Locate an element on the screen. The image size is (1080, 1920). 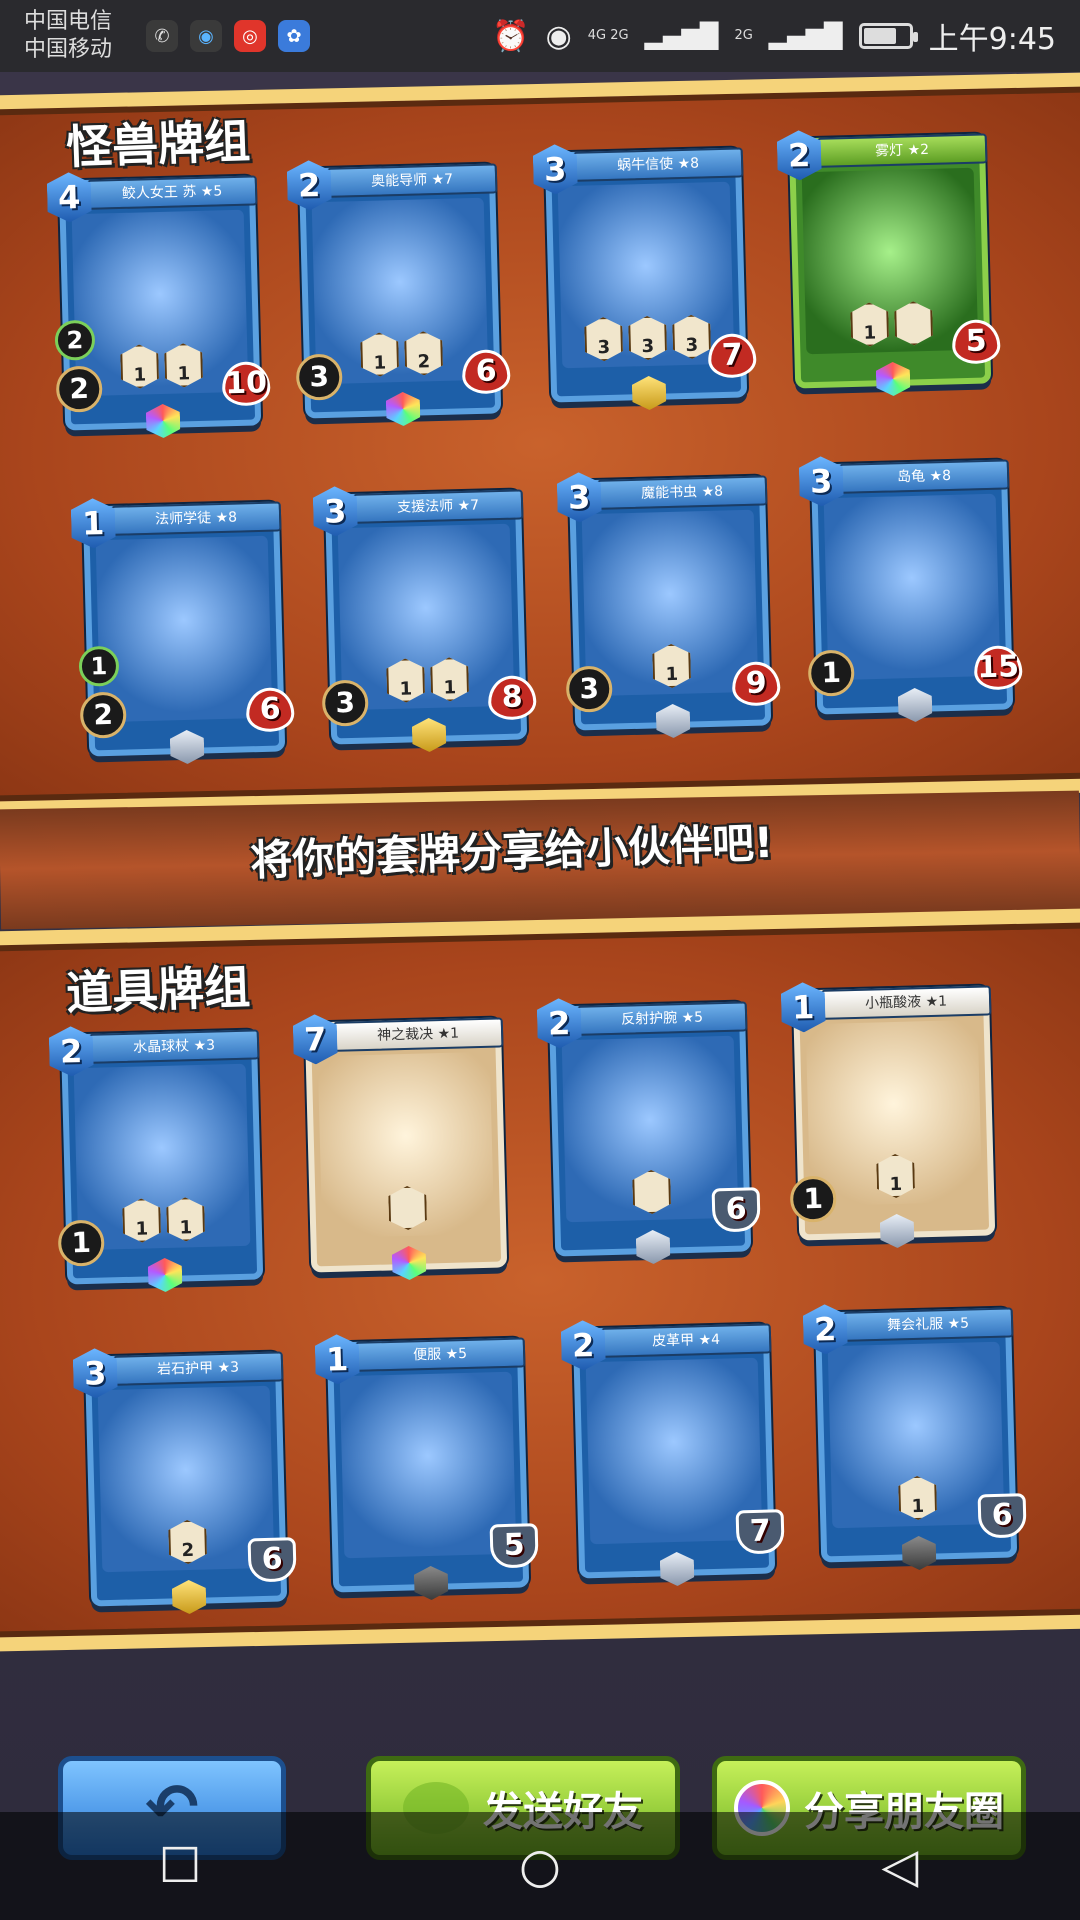
item-card: 反射护腕 ★5 2 6 is located at coordinates (655, 1128).